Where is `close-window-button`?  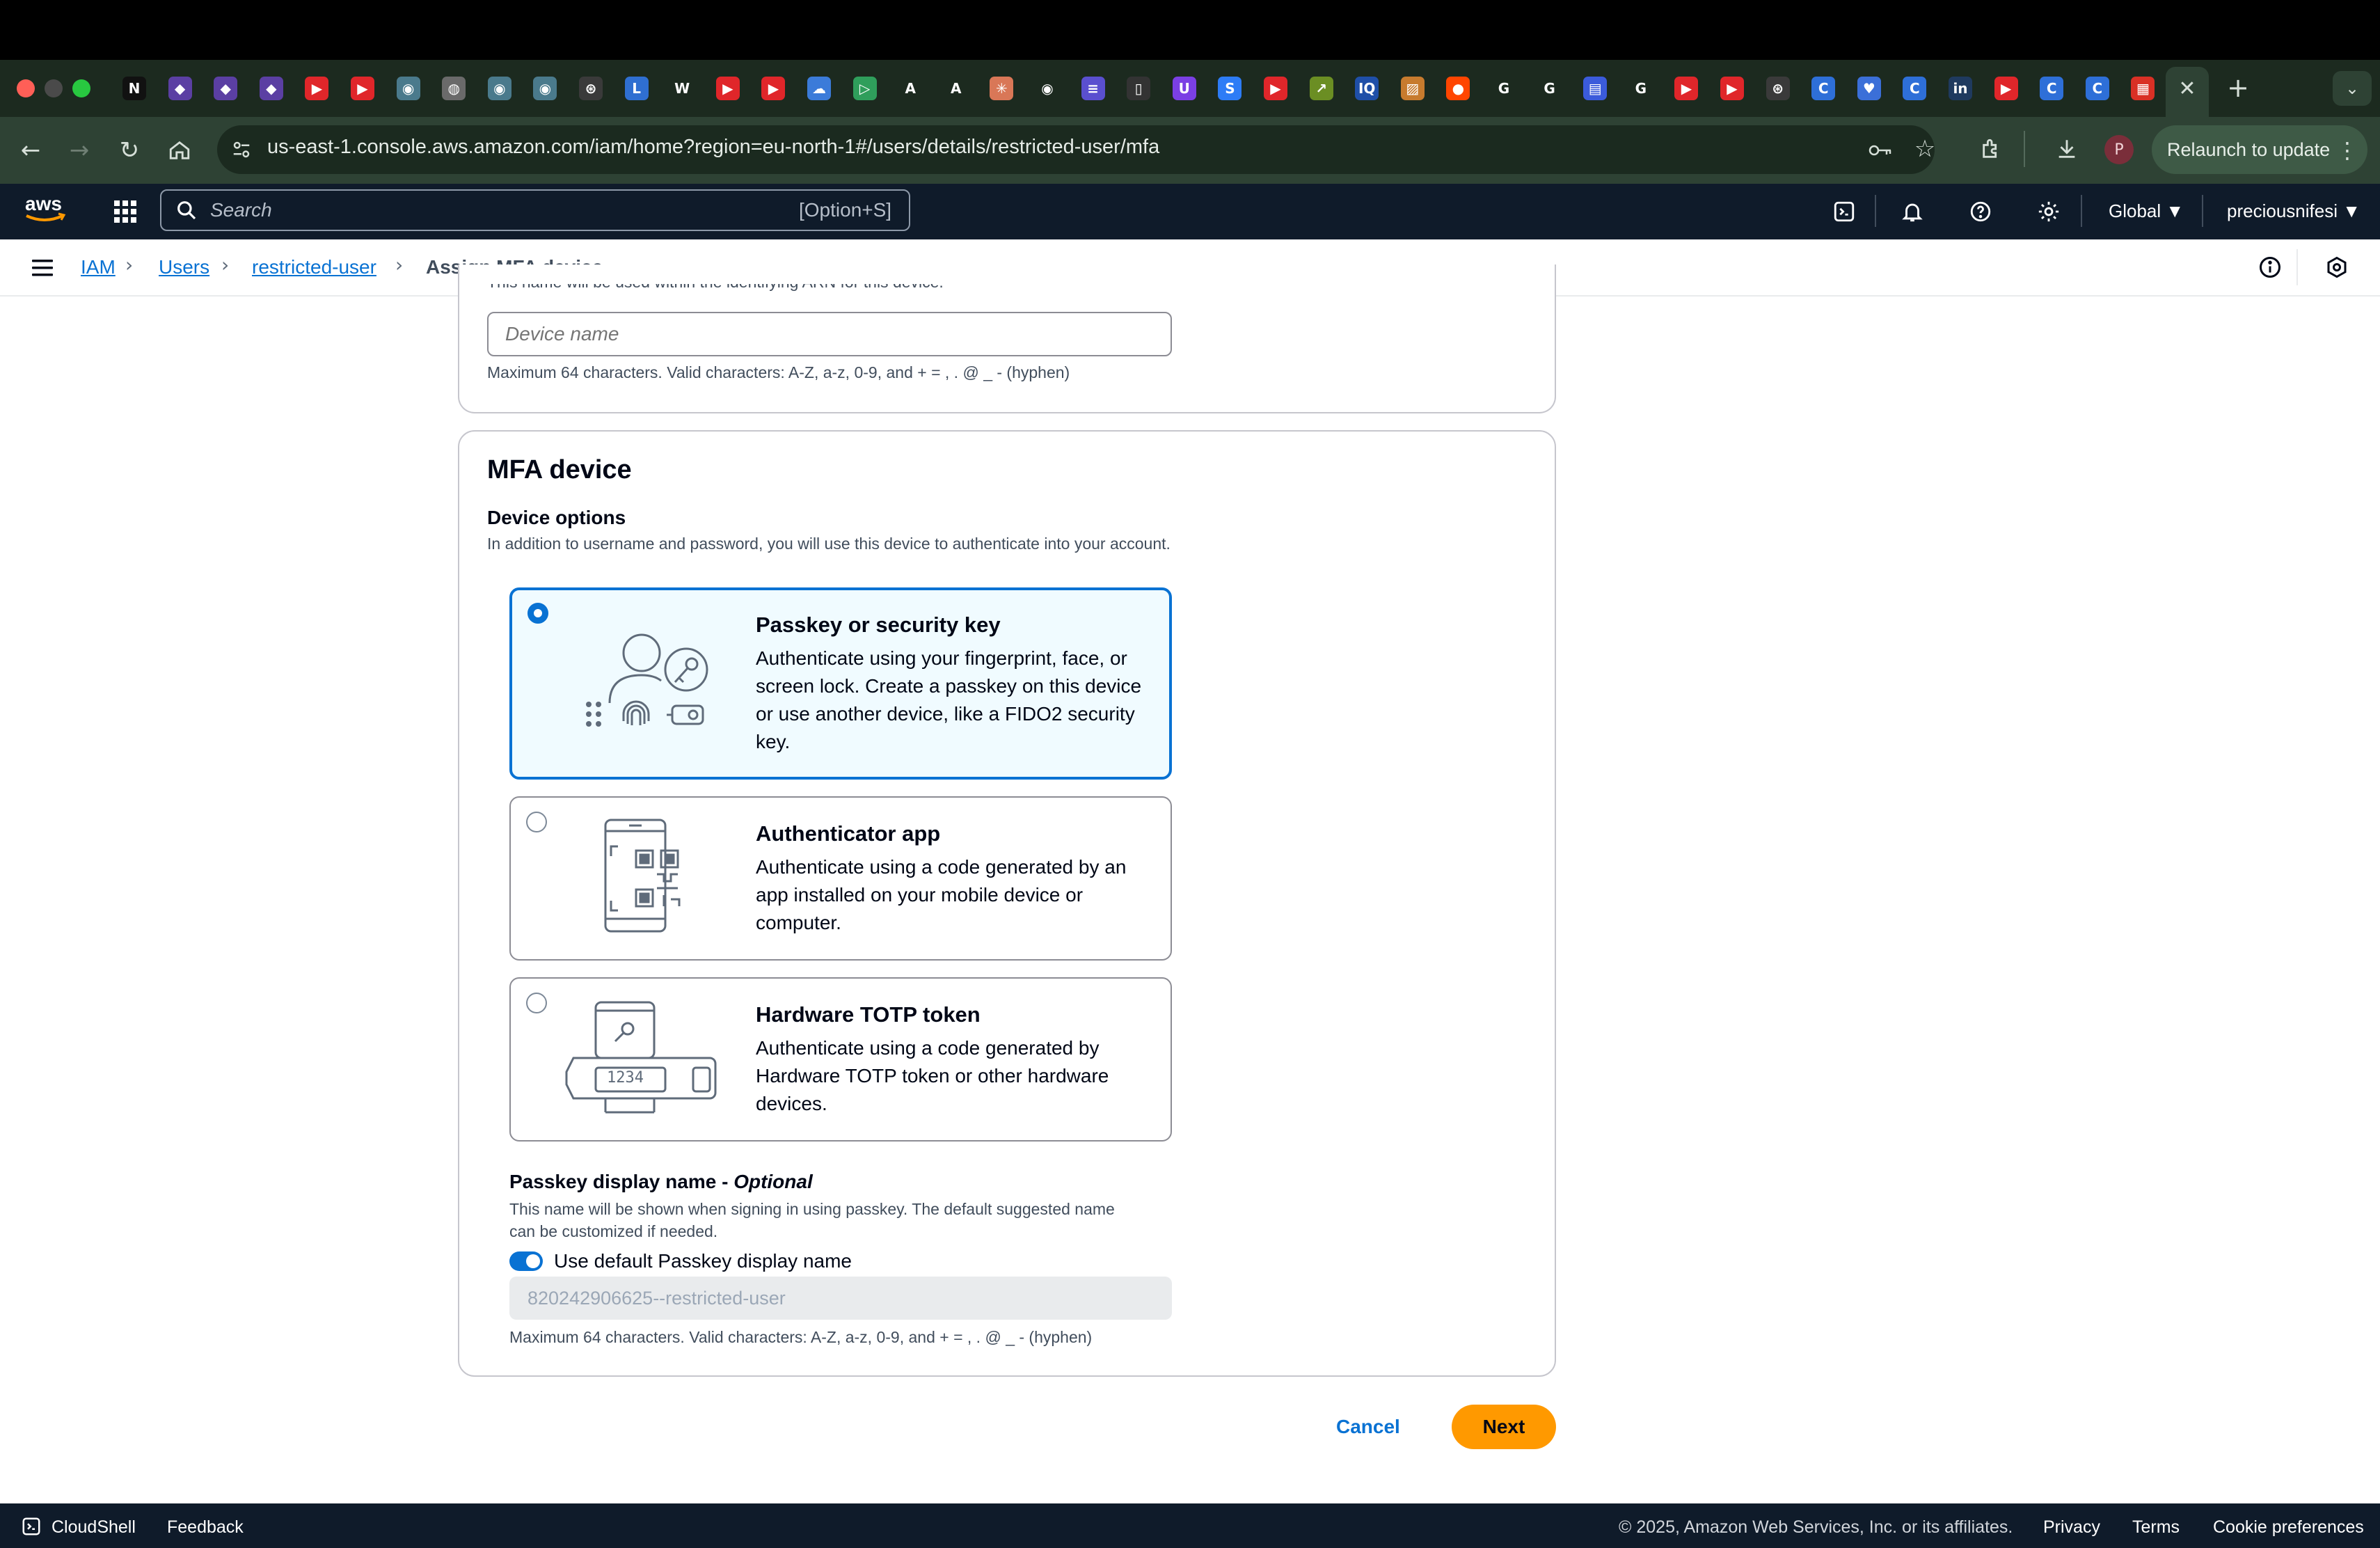
close-window-button is located at coordinates (26, 88).